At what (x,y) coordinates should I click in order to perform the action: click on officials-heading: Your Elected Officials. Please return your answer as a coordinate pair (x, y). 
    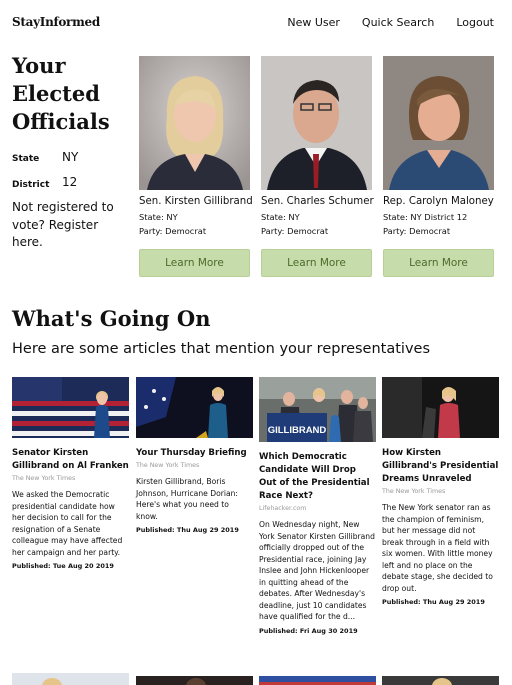
    Looking at the image, I should click on (61, 93).